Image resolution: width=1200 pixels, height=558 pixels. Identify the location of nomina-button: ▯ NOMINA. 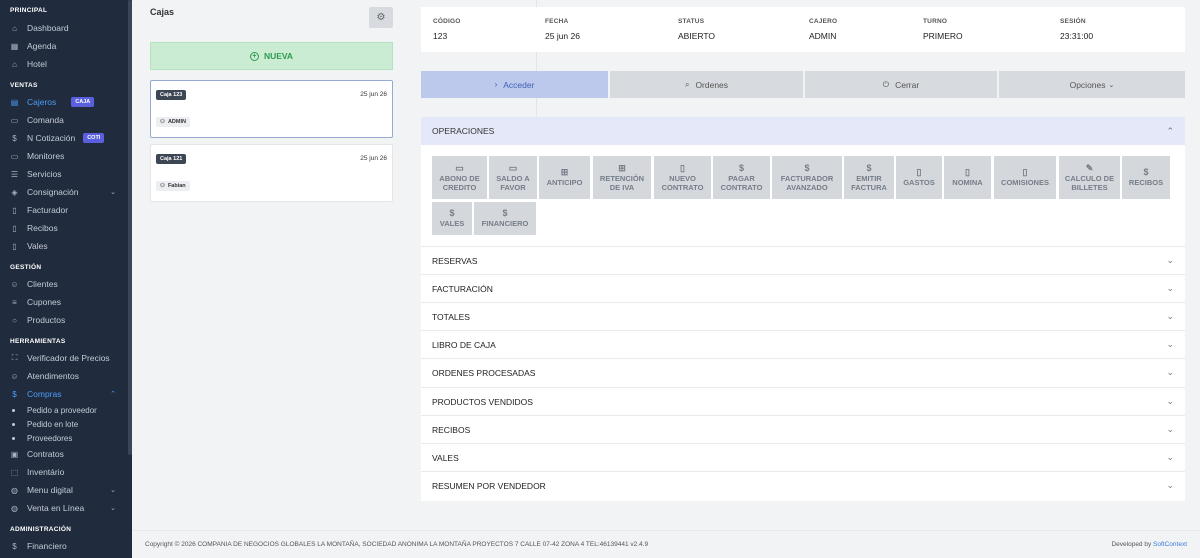
(967, 177).